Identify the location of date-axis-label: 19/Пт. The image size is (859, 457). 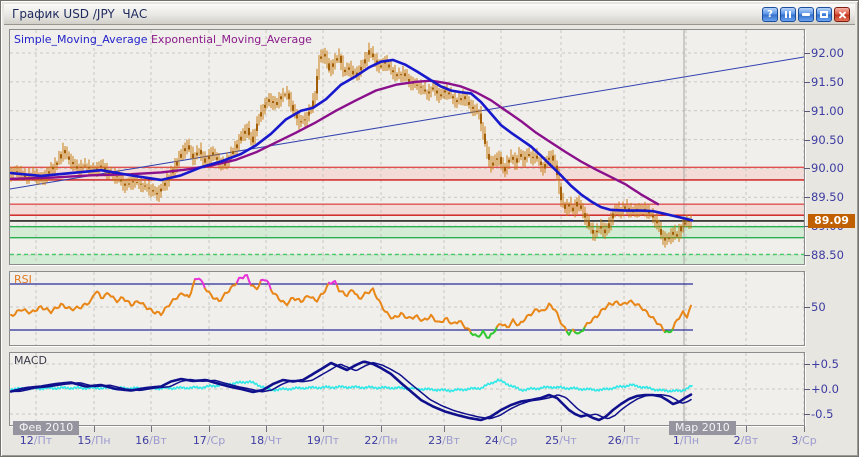
(323, 440).